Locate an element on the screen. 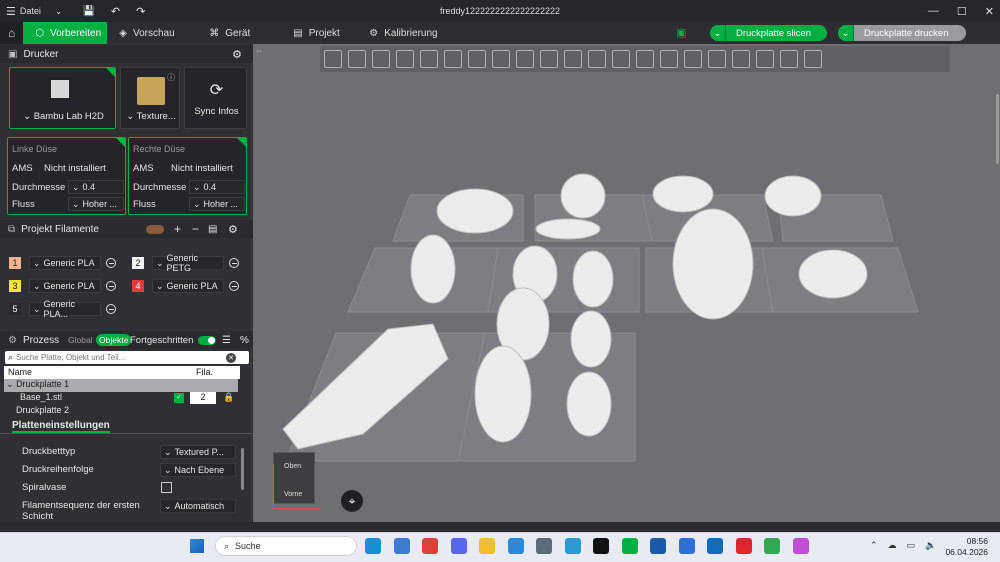 This screenshot has width=1000, height=562. plate-settings-tab: Platteneinstellungen is located at coordinates (126, 426).